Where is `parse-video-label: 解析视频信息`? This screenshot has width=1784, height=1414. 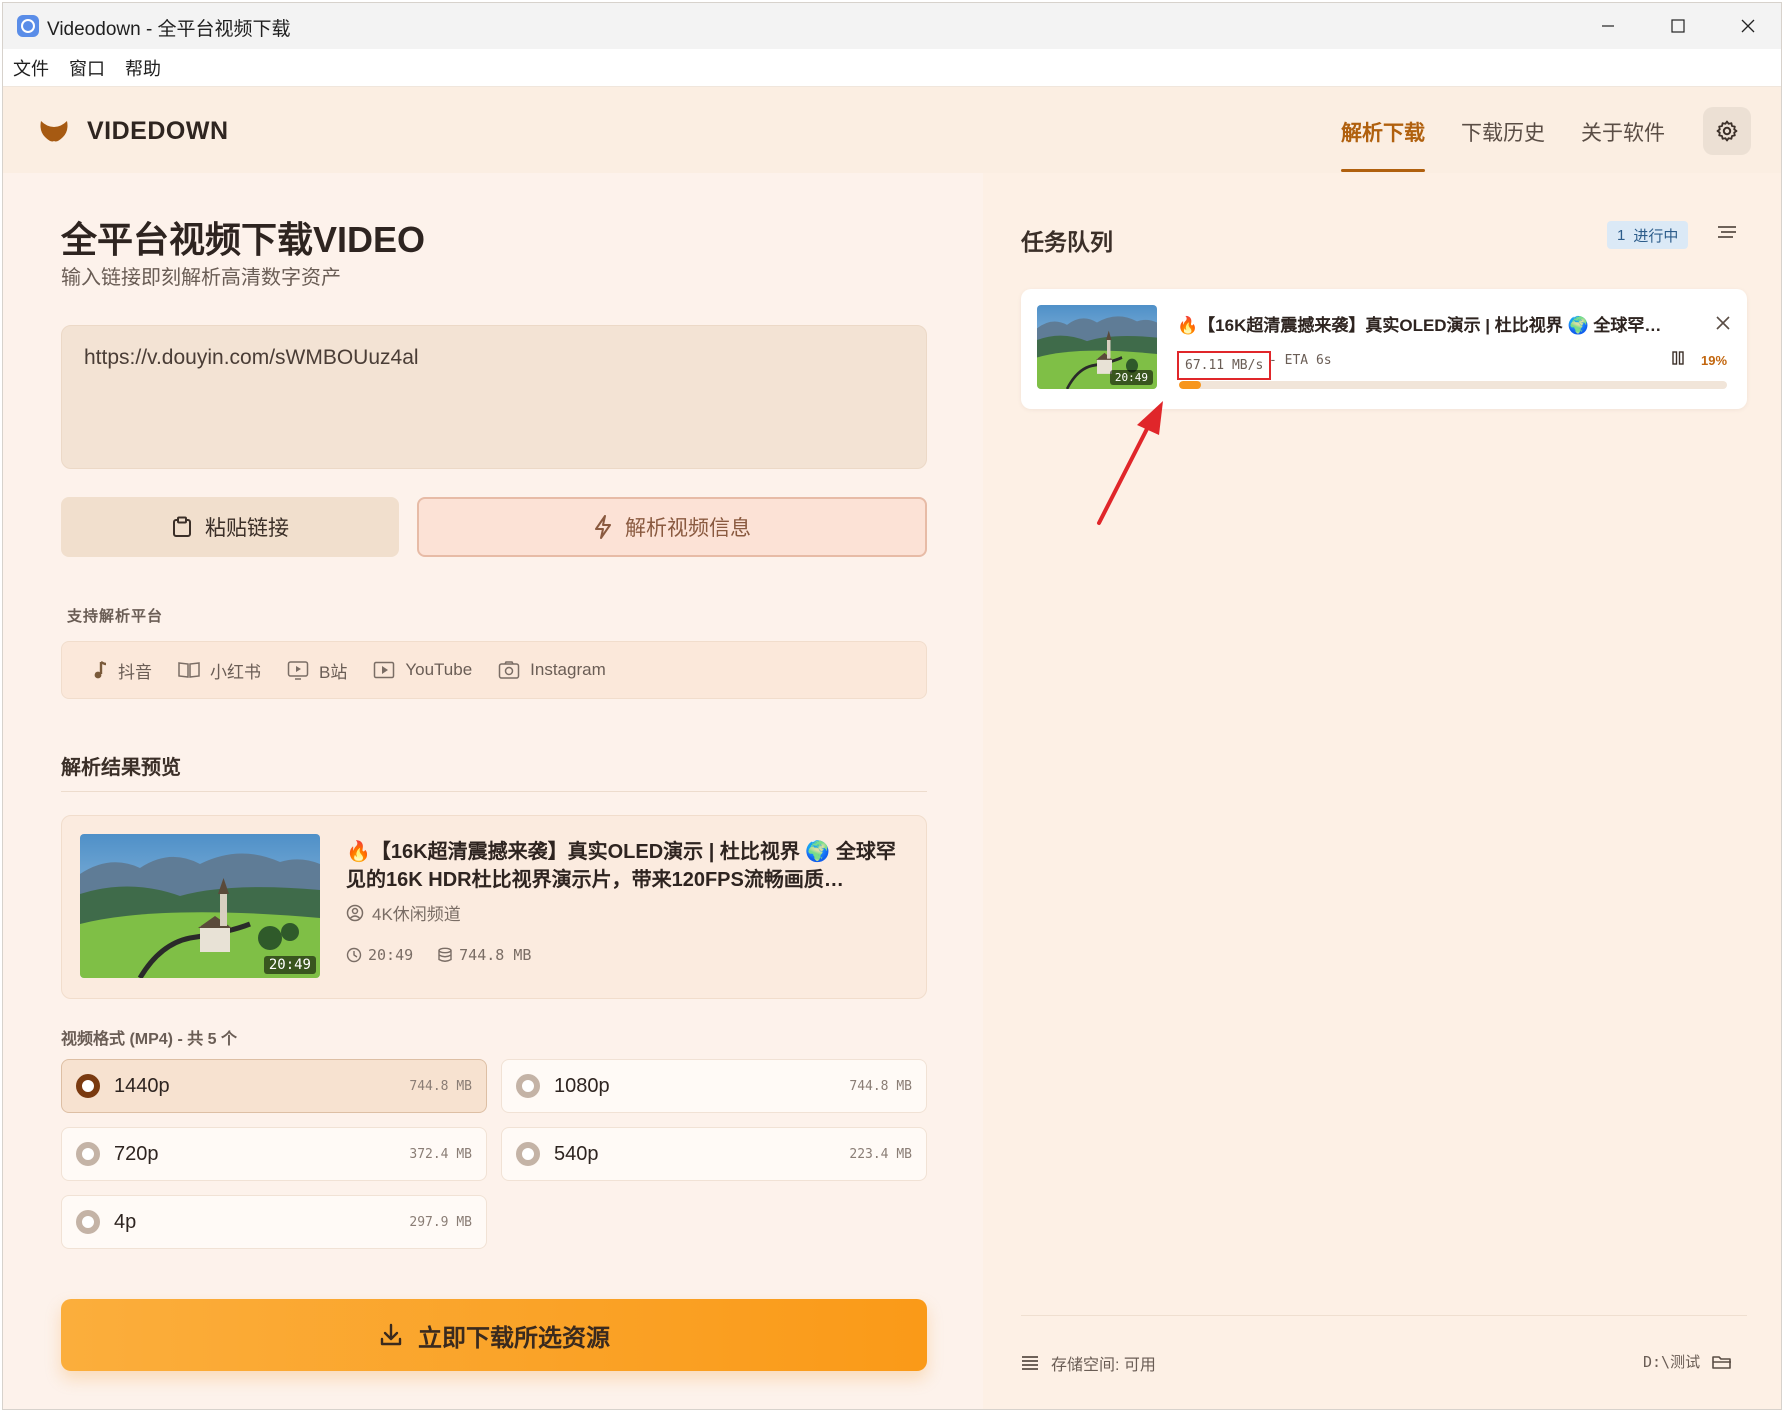
parse-video-label: 解析视频信息 is located at coordinates (688, 528).